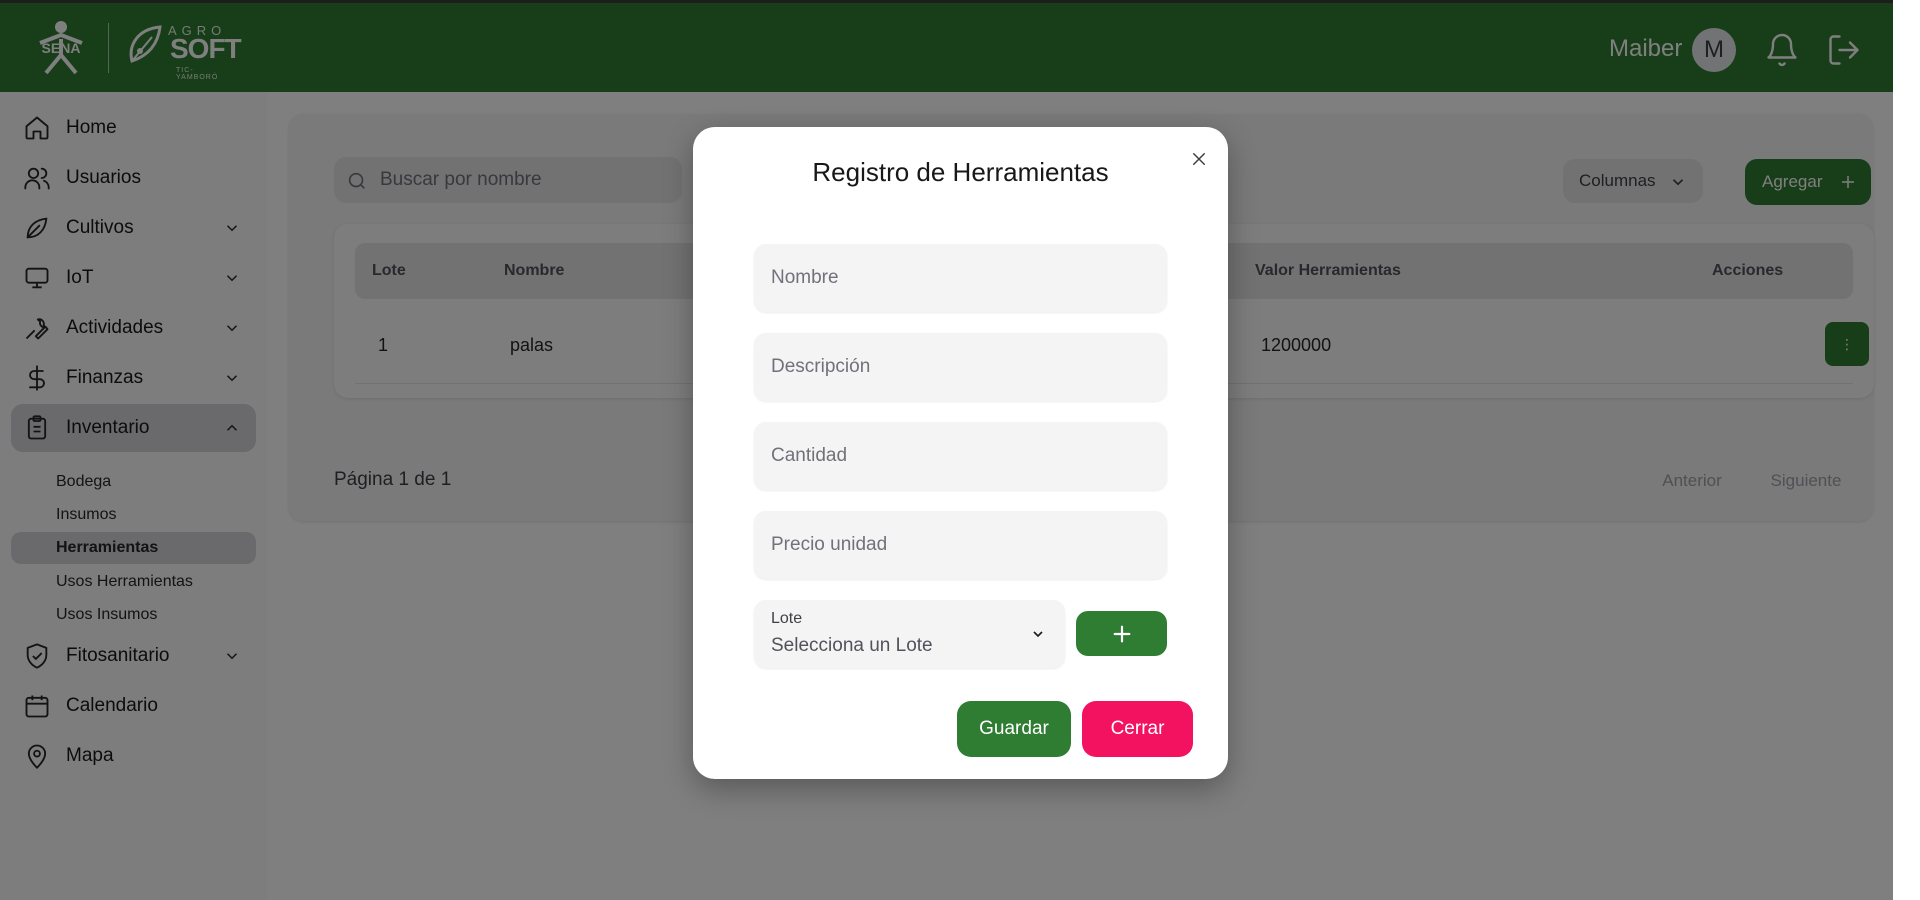 The width and height of the screenshot is (1920, 900). What do you see at coordinates (960, 456) in the screenshot?
I see `cantidad-field: Cantidad` at bounding box center [960, 456].